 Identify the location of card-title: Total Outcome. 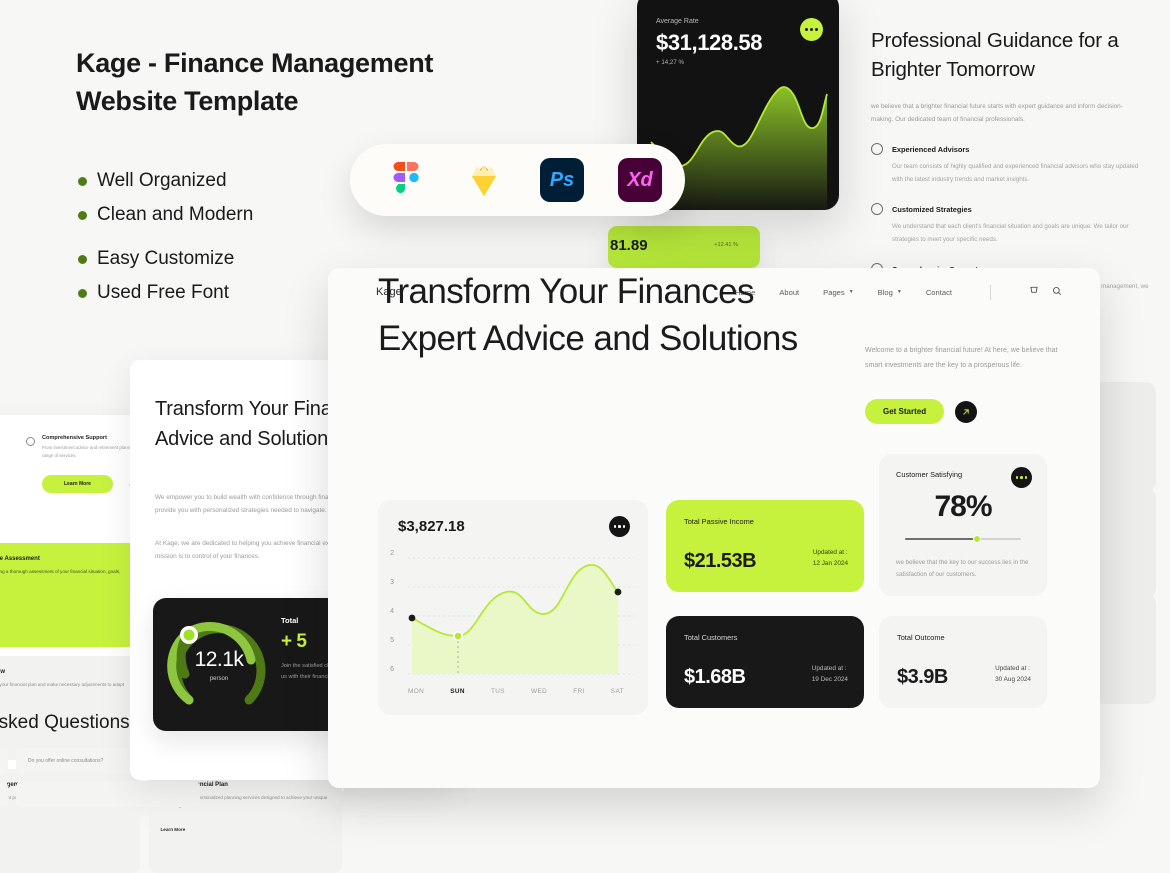
(921, 637).